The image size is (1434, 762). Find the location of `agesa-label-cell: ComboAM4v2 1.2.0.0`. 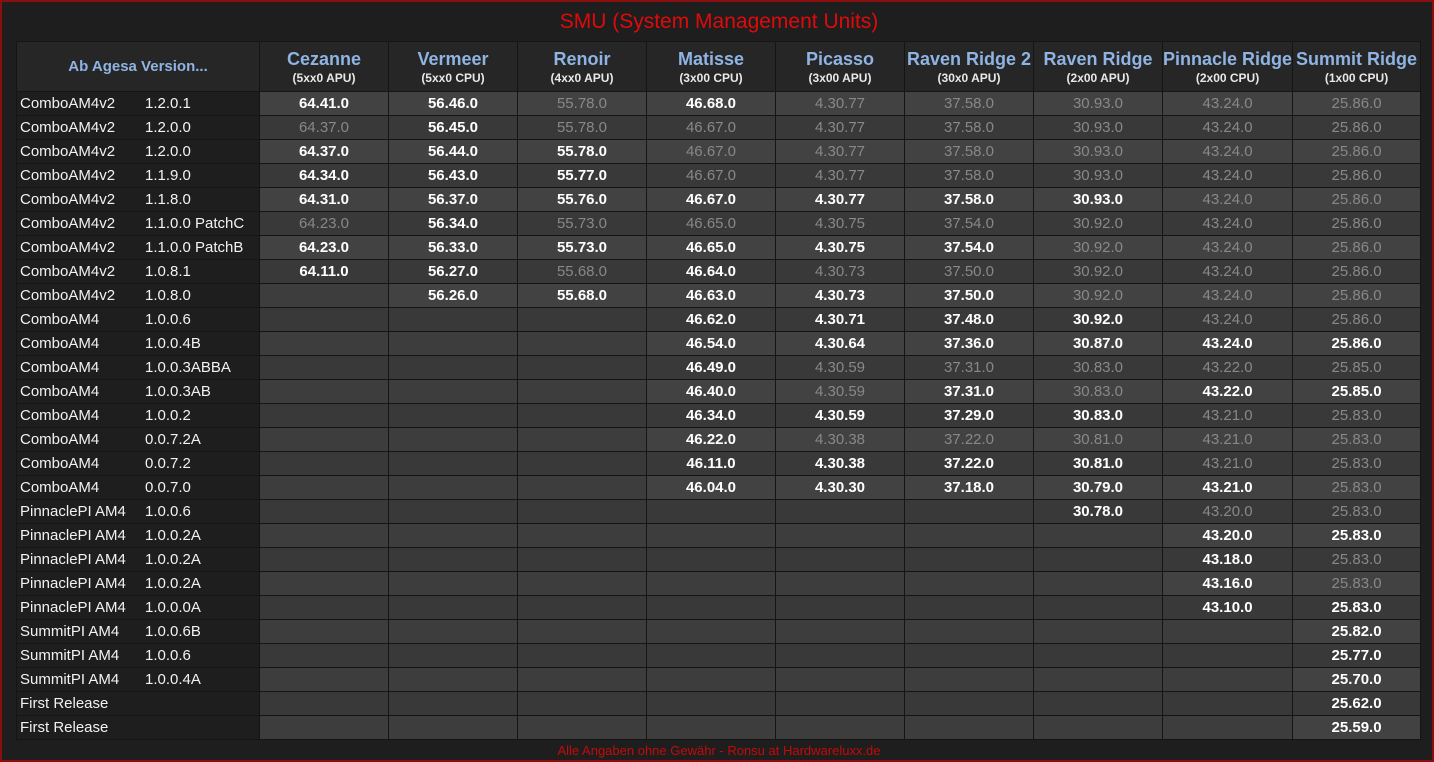

agesa-label-cell: ComboAM4v2 1.2.0.0 is located at coordinates (138, 151).